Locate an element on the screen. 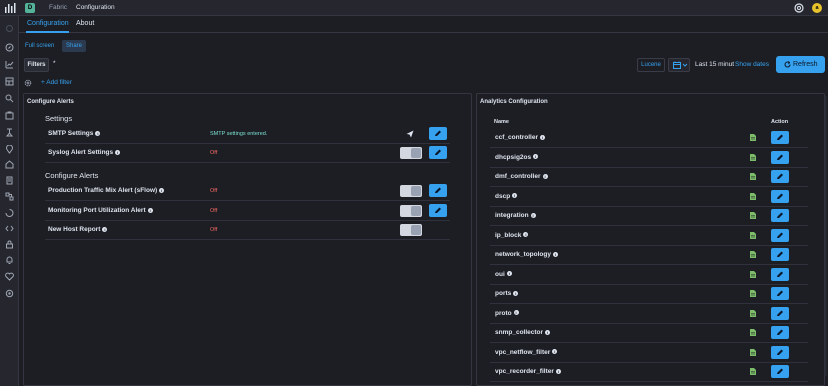  monitoring-port-utilization-alert-toggle is located at coordinates (411, 211).